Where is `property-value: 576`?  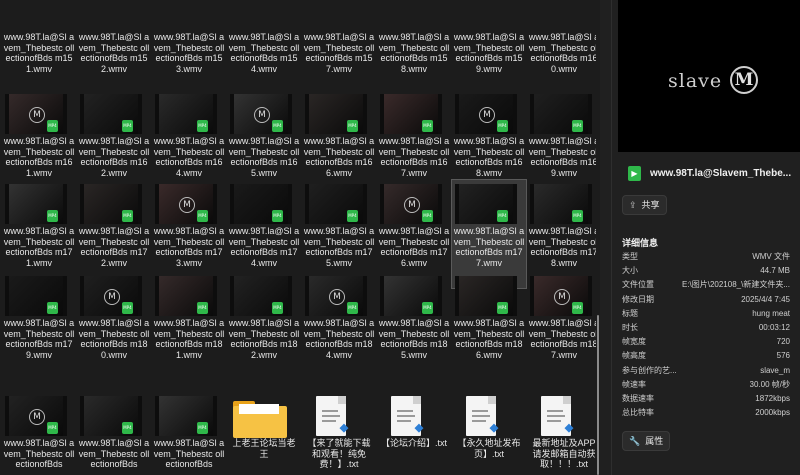 property-value: 576 is located at coordinates (783, 356).